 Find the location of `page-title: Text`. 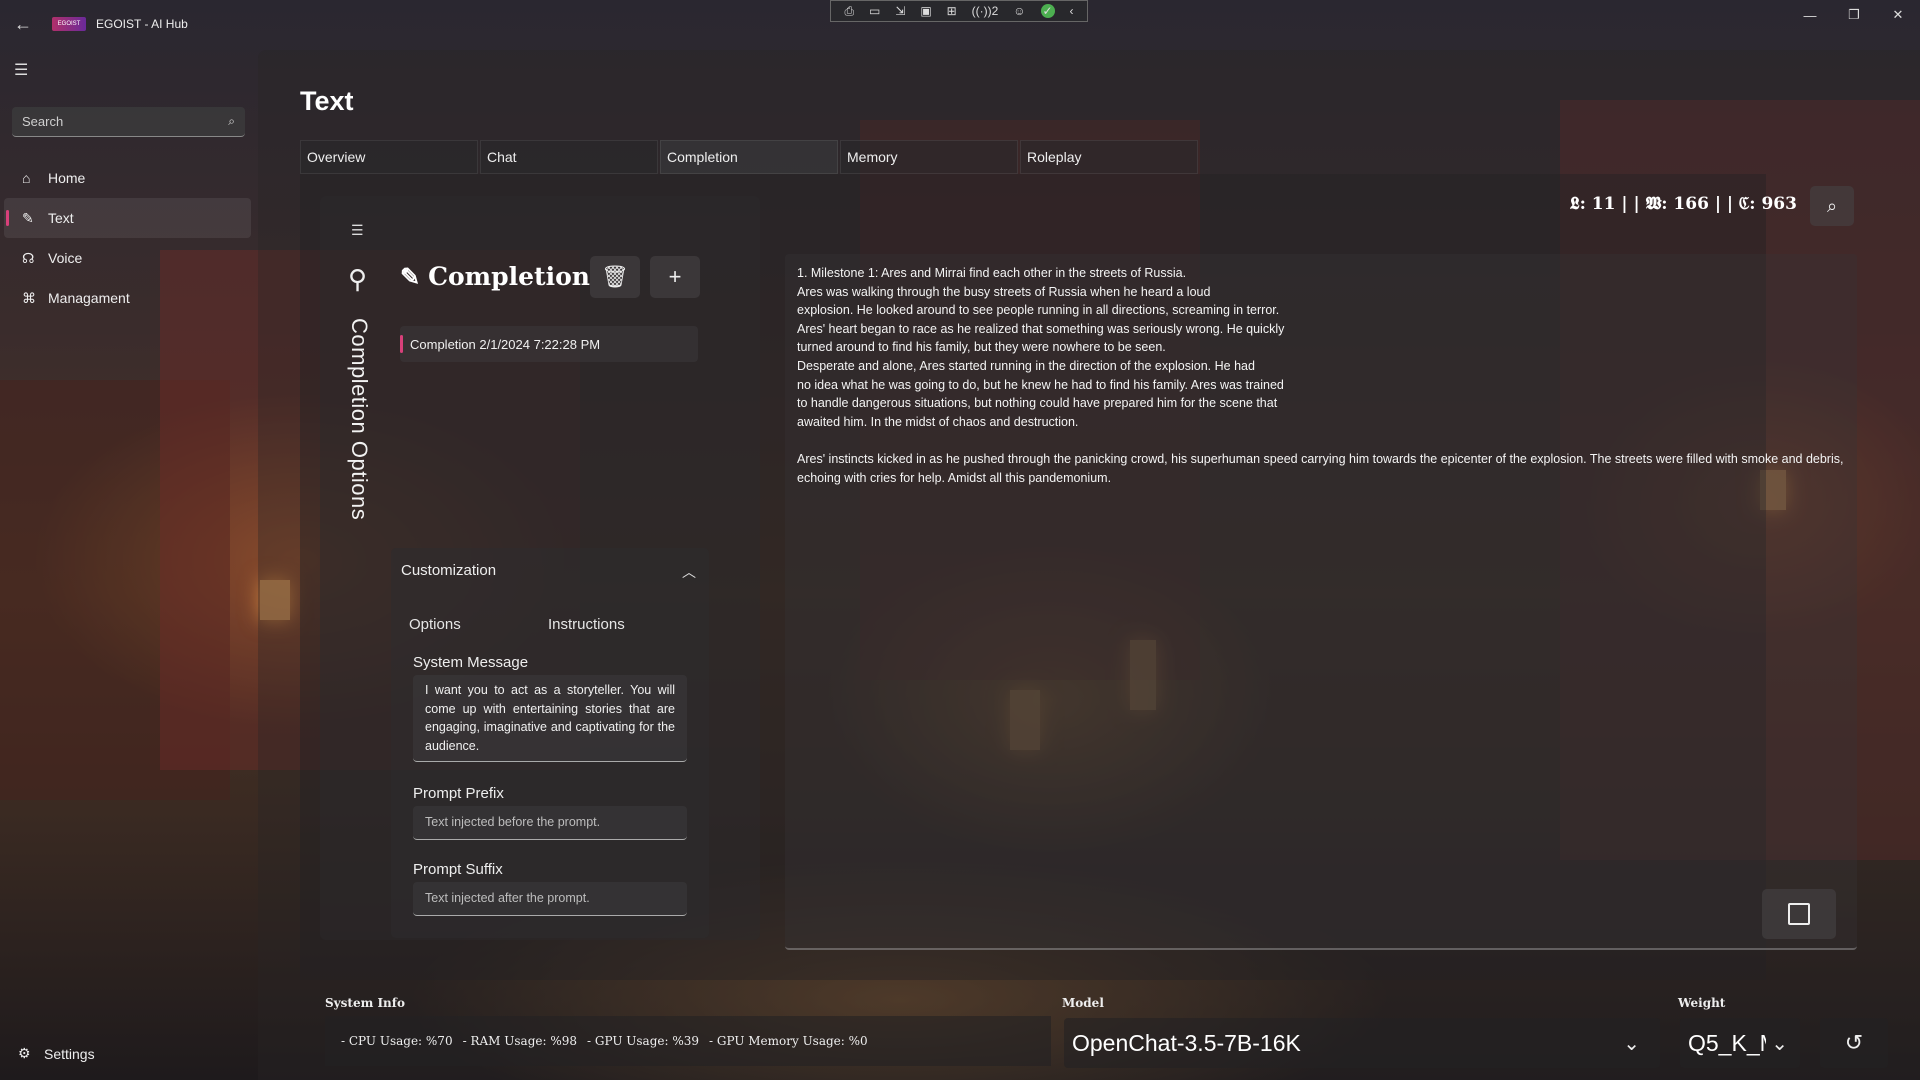

page-title: Text is located at coordinates (327, 101).